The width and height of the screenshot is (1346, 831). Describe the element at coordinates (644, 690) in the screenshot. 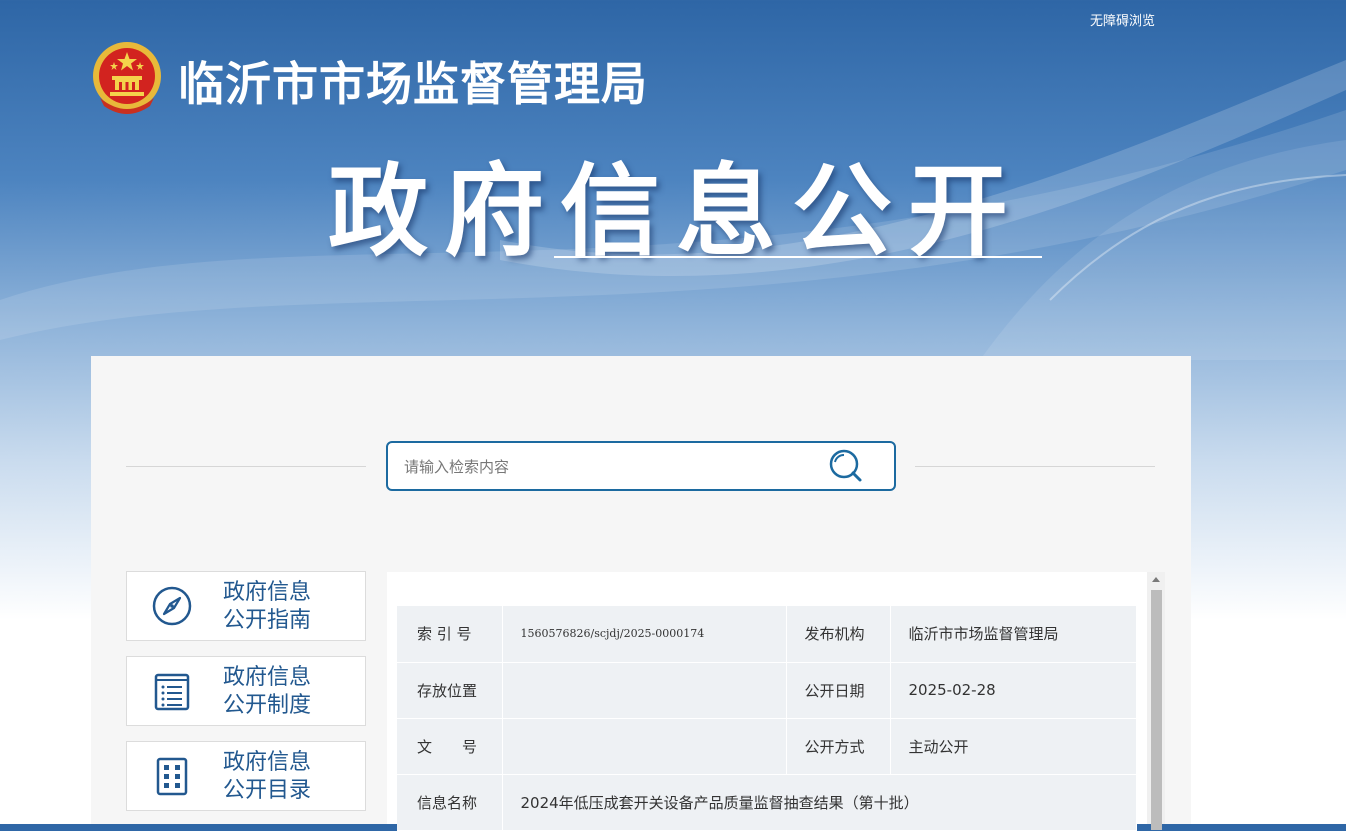

I see `location-value` at that location.